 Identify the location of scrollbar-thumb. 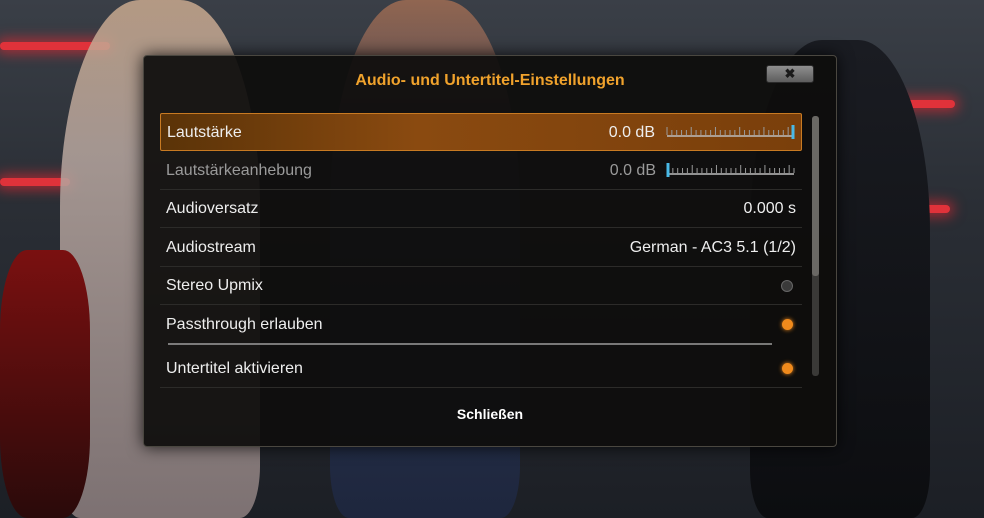
(815, 196).